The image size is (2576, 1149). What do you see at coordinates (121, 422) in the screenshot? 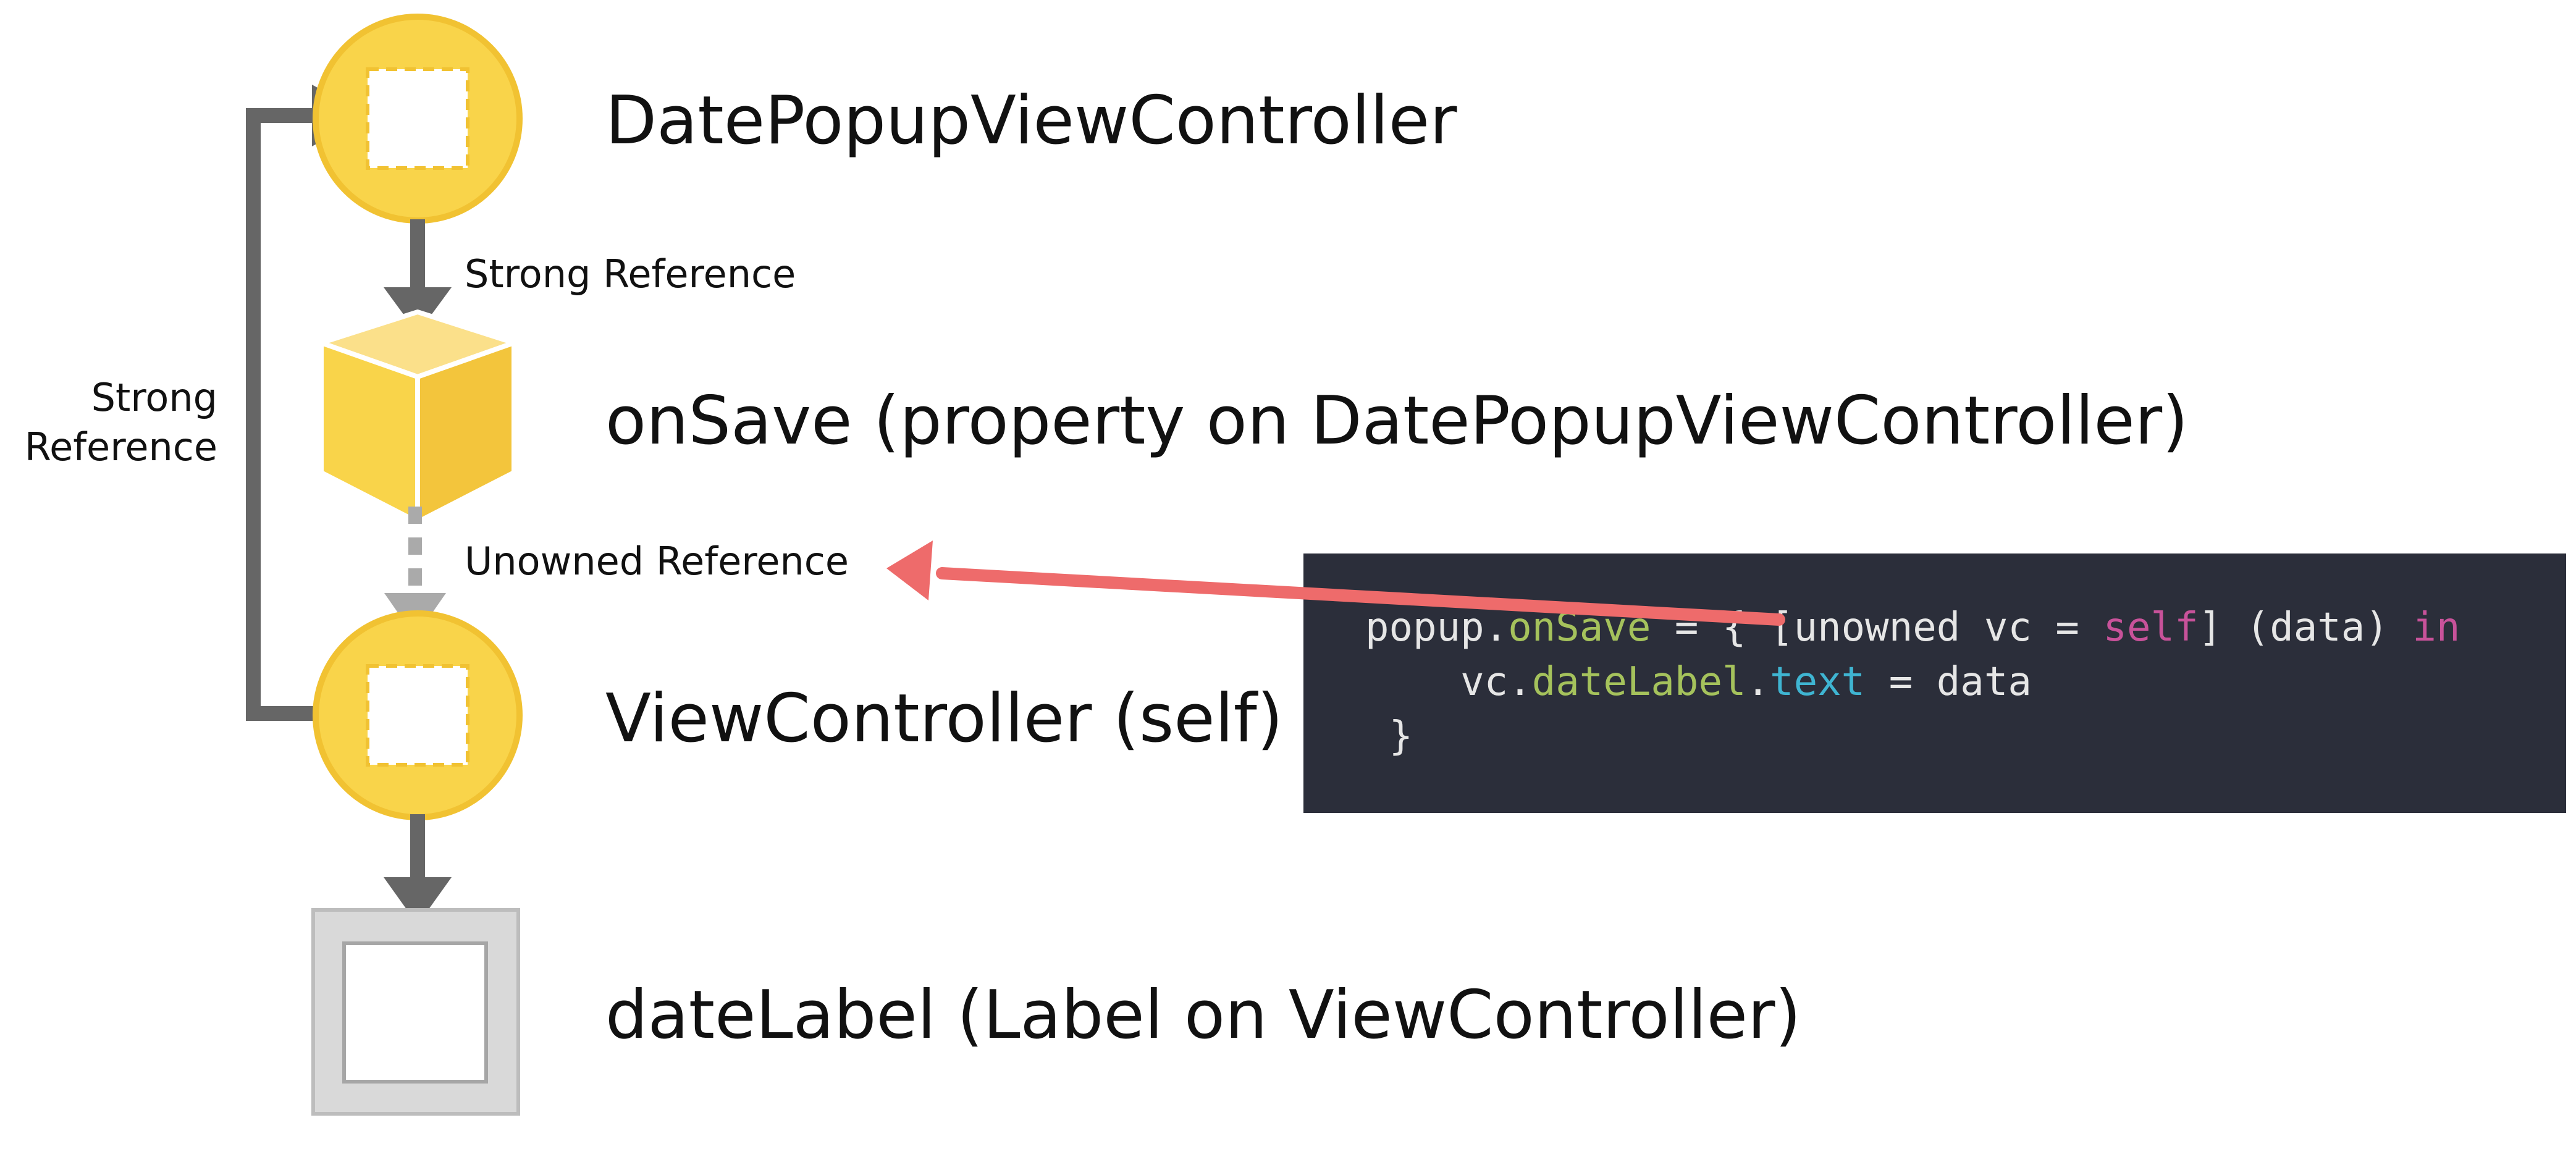
I see `vc-to-popup-edge-label: Strong Reference` at bounding box center [121, 422].